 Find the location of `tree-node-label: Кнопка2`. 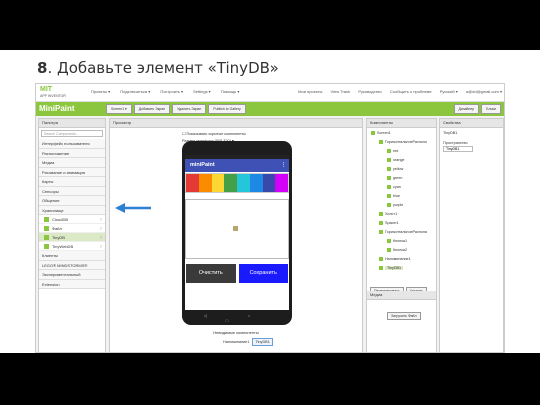

tree-node-label: Кнопка2 is located at coordinates (400, 250).